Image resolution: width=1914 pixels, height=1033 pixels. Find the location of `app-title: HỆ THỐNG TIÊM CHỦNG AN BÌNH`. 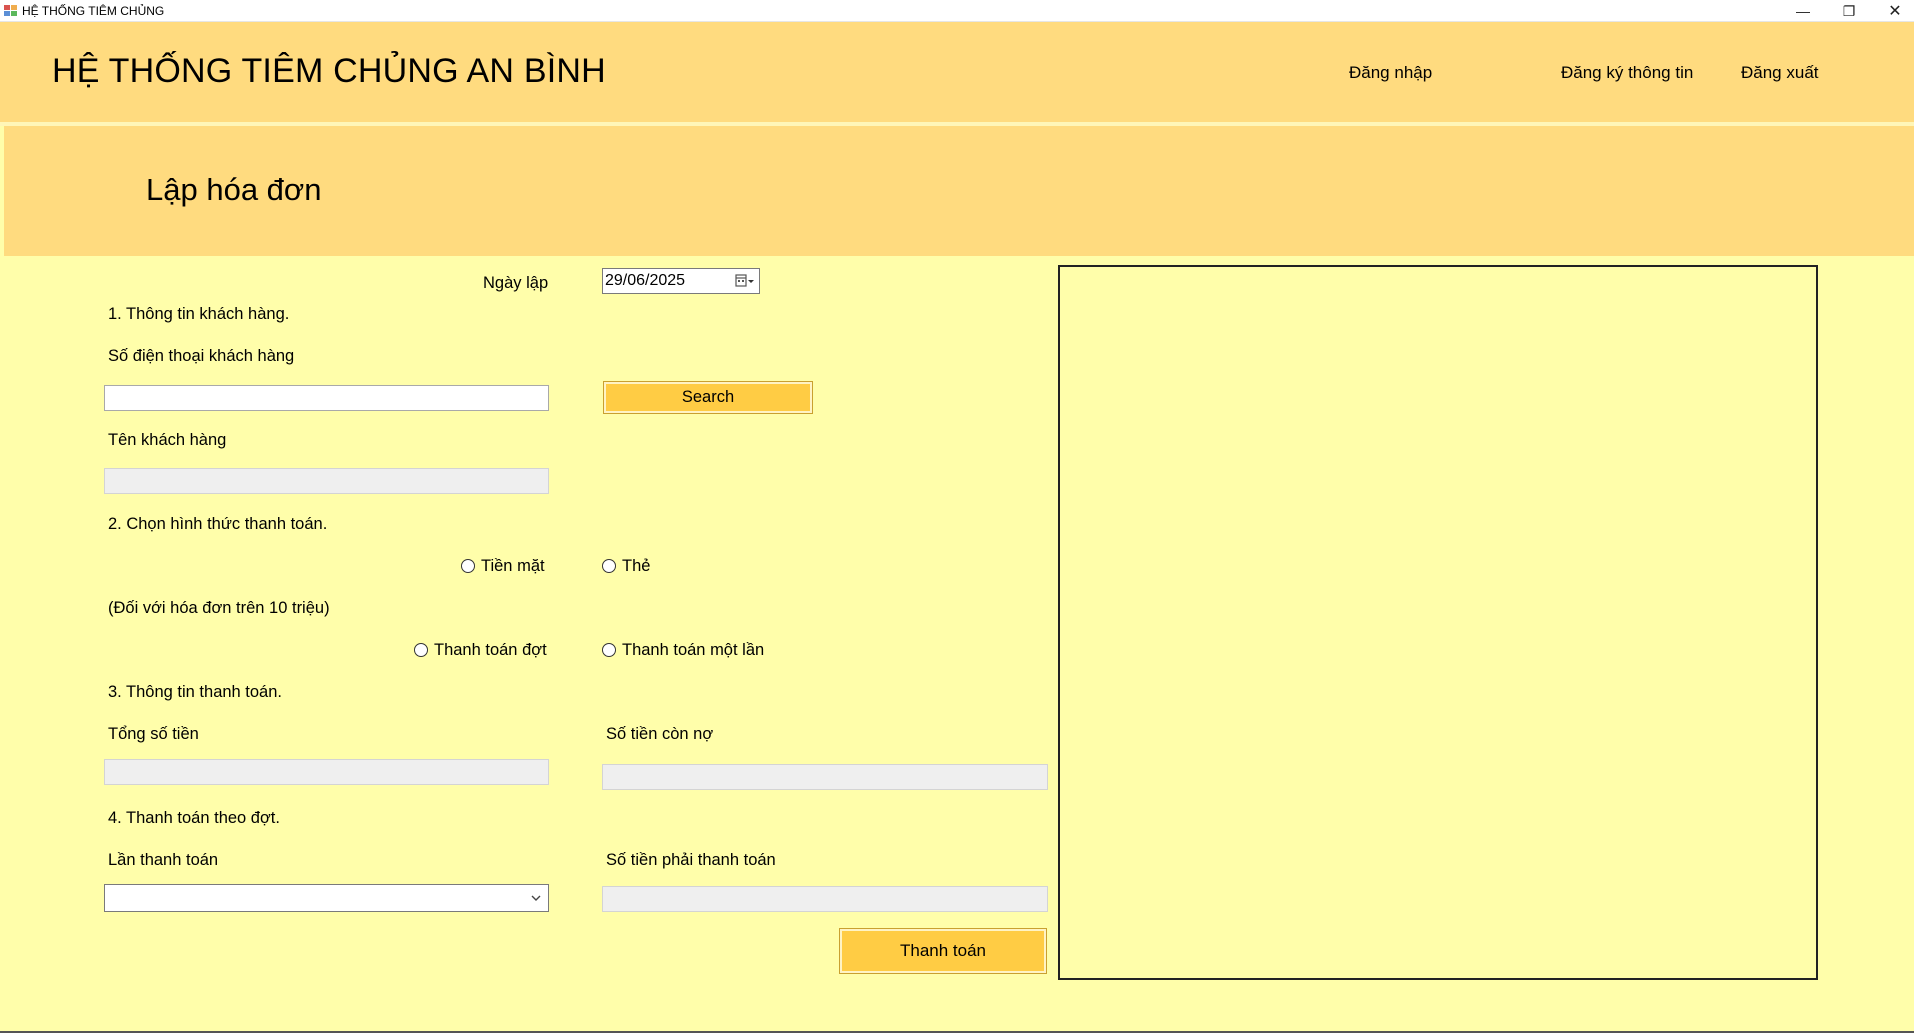

app-title: HỆ THỐNG TIÊM CHỦNG AN BÌNH is located at coordinates (329, 71).